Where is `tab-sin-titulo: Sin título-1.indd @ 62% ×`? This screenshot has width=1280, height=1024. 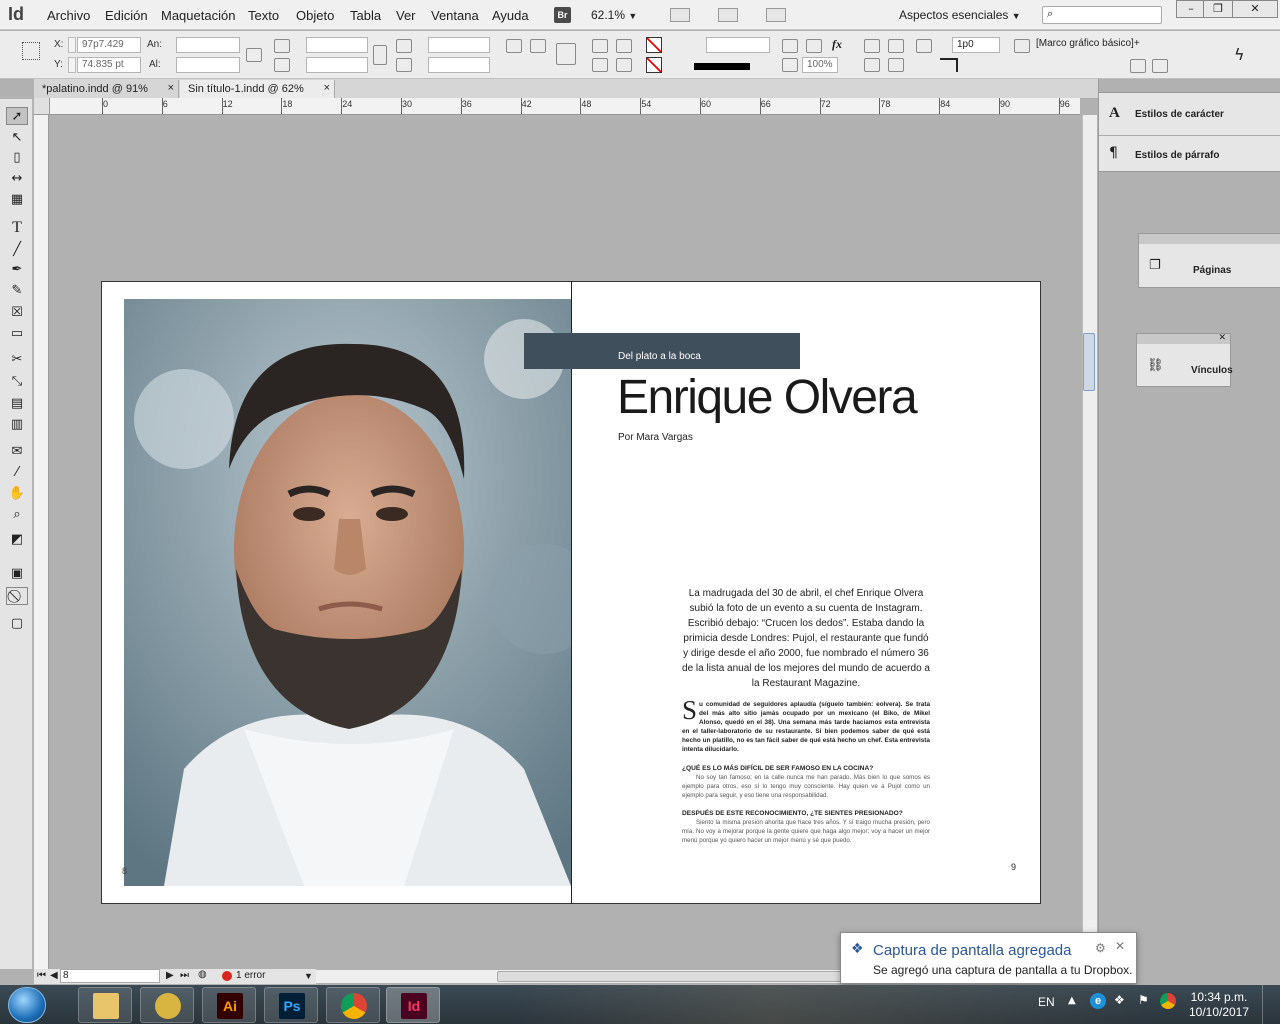 tab-sin-titulo: Sin título-1.indd @ 62% × is located at coordinates (257, 89).